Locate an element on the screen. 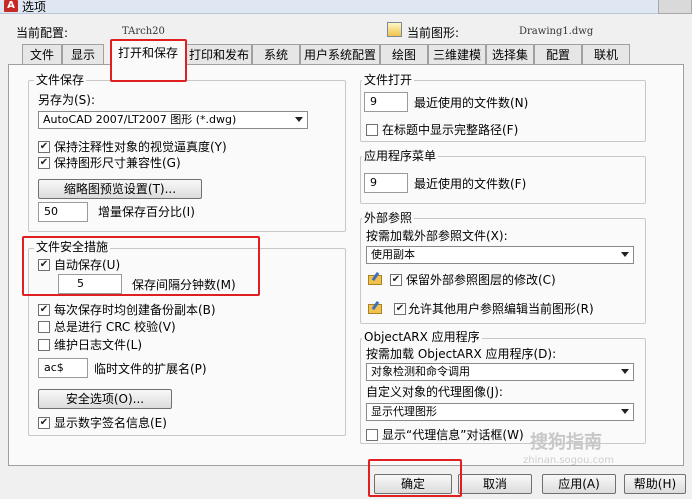 This screenshot has height=499, width=692. app-menu-title: 应用程序菜单 is located at coordinates (400, 156).